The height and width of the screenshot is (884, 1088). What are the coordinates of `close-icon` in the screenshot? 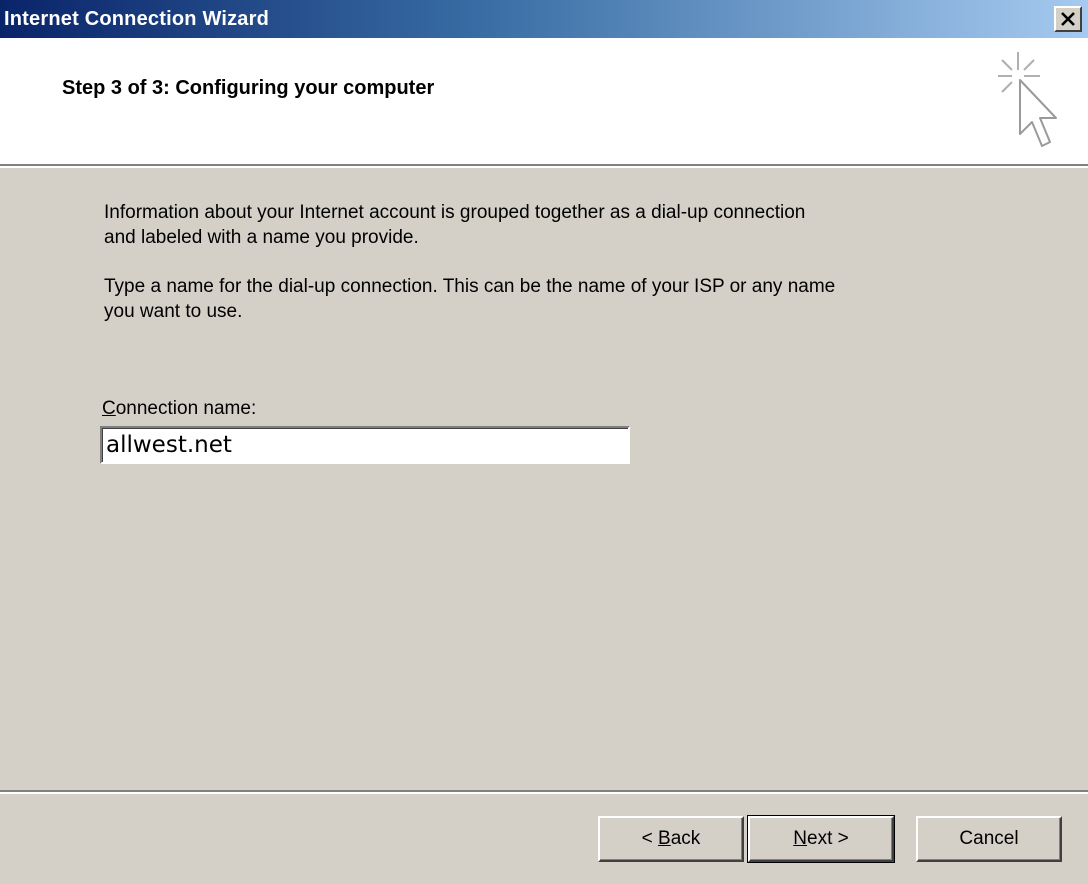 It's located at (1068, 19).